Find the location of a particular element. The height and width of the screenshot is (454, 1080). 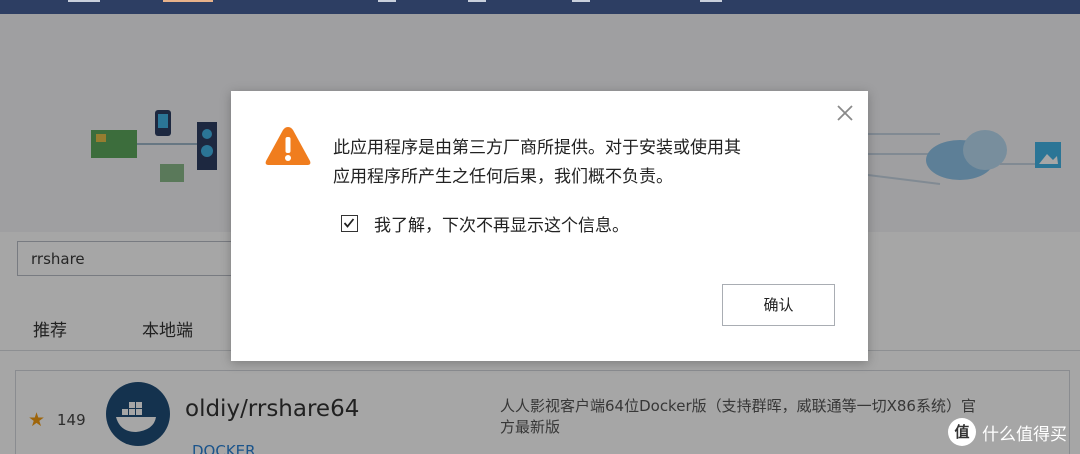

checkbox-label: 我了解，下次不再显示这个信息。 is located at coordinates (501, 223).